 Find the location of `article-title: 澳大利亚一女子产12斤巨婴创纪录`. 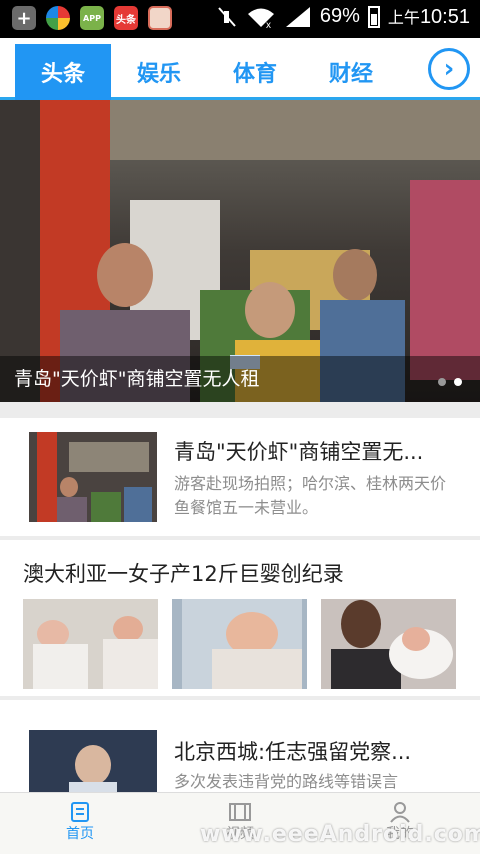

article-title: 澳大利亚一女子产12斤巨婴创纪录 is located at coordinates (183, 574).